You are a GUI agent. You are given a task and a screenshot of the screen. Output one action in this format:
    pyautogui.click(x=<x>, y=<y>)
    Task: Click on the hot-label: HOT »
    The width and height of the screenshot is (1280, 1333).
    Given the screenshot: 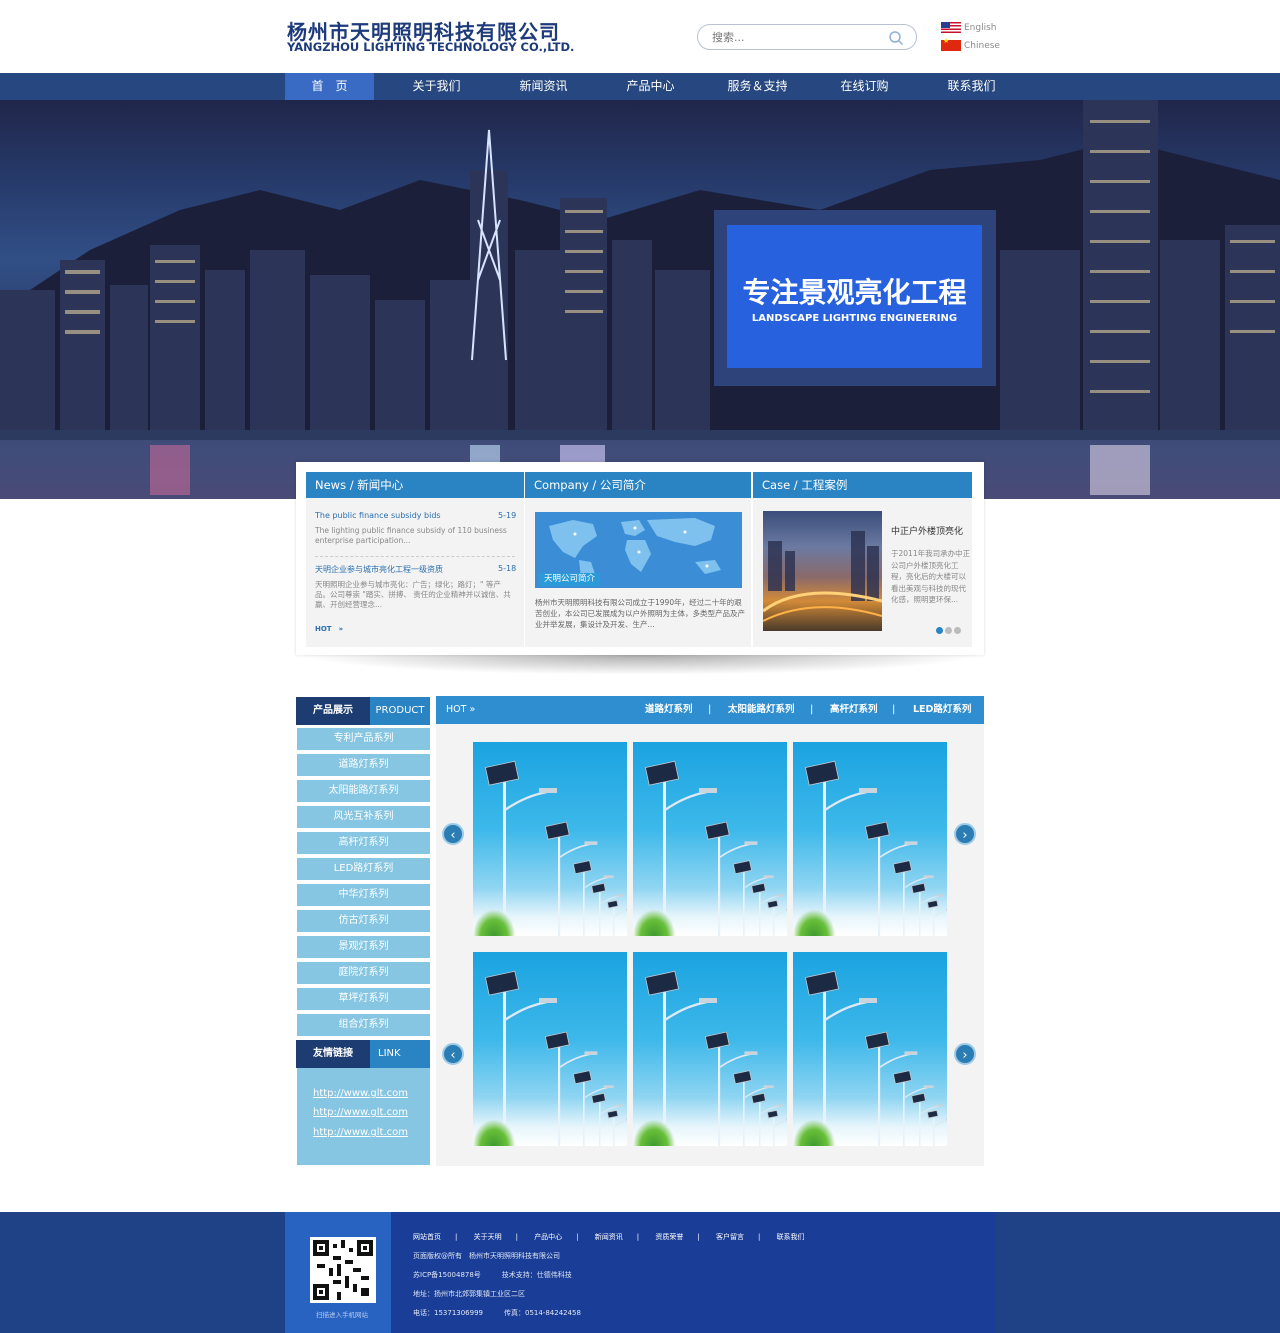 What is the action you would take?
    pyautogui.click(x=461, y=709)
    